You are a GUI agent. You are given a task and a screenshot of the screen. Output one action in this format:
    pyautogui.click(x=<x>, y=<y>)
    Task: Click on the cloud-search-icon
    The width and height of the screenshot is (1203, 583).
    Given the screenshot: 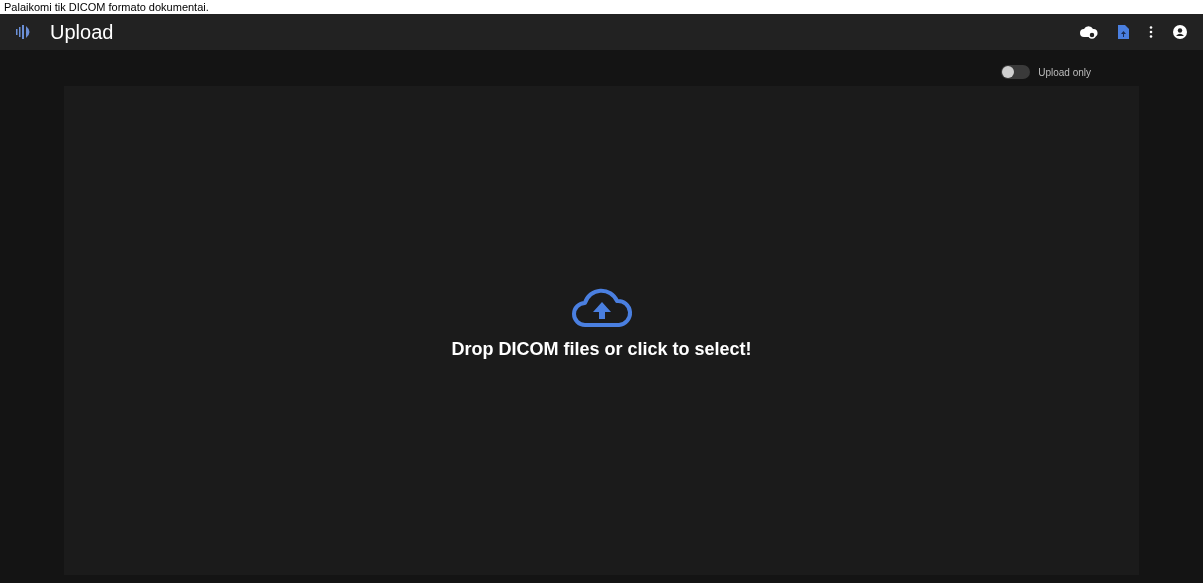 What is the action you would take?
    pyautogui.click(x=1089, y=32)
    